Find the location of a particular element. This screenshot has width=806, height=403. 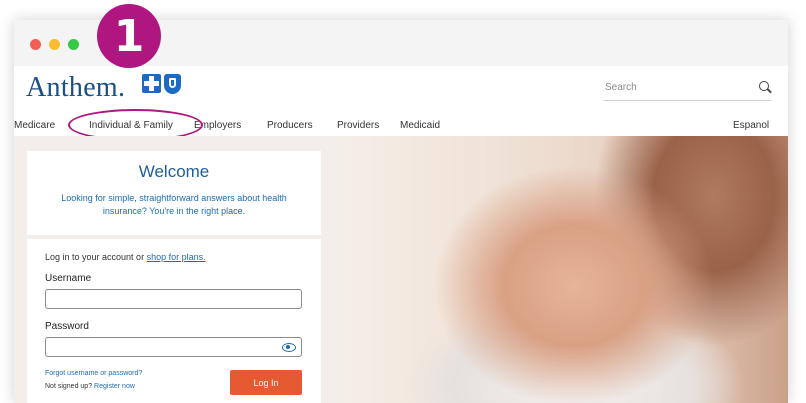

search-box is located at coordinates (687, 88).